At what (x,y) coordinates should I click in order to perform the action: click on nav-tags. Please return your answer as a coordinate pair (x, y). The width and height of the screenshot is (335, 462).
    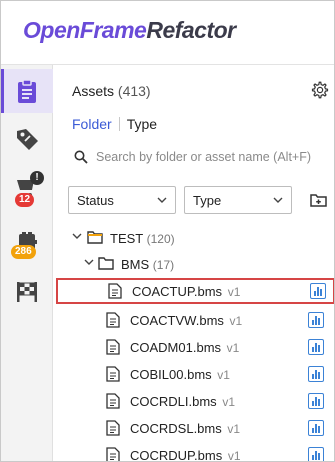
    Looking at the image, I should click on (27, 139).